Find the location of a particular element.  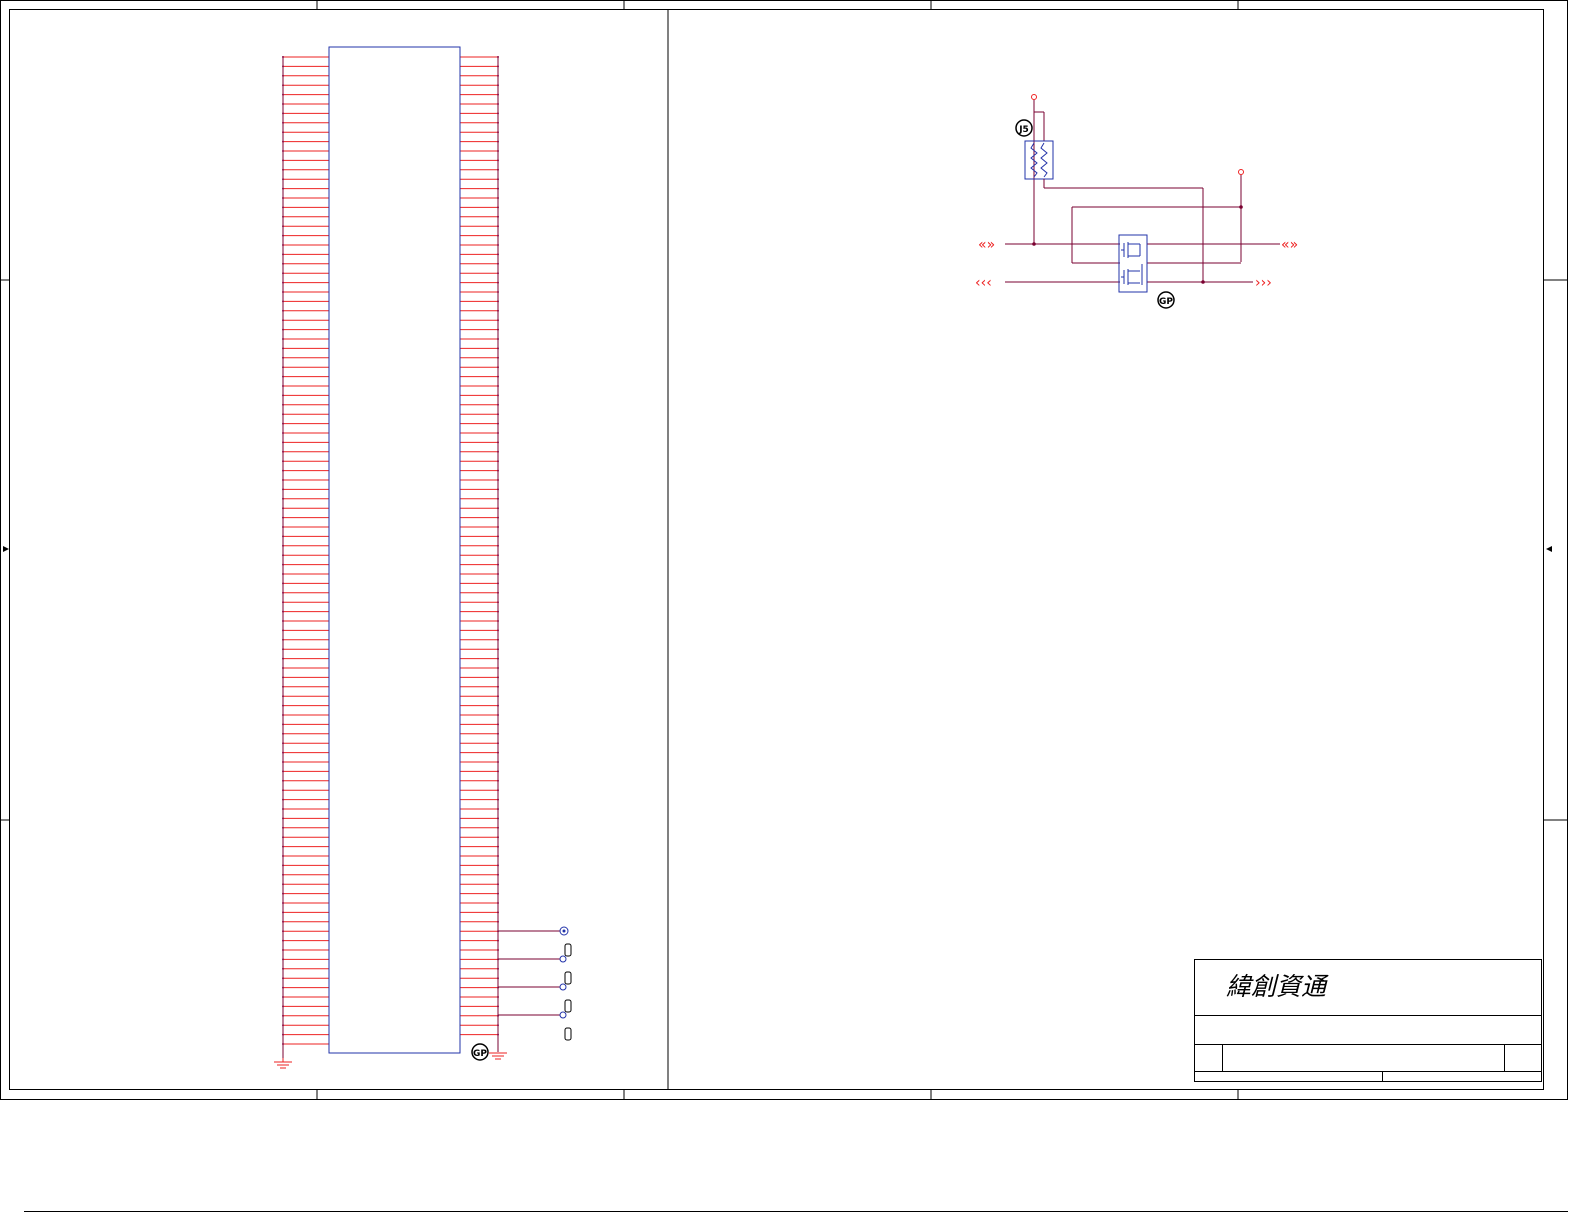

jumper-ref-badge: J5 is located at coordinates (1024, 128).